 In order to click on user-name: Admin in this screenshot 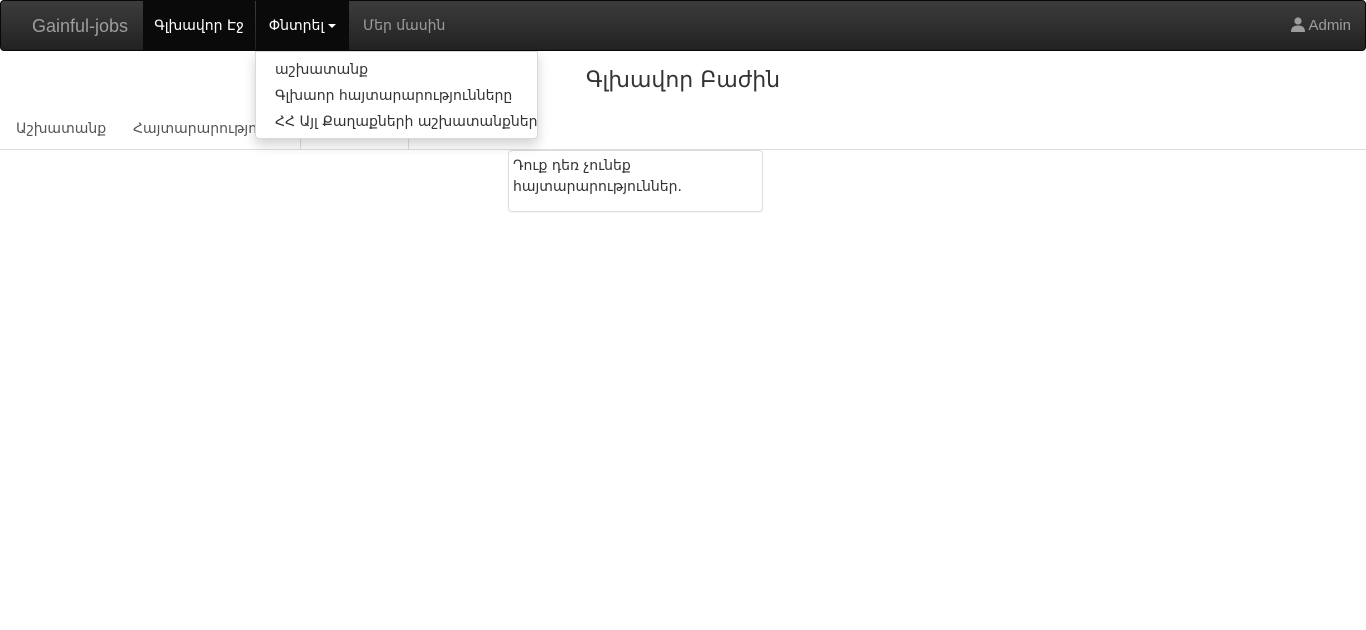, I will do `click(1329, 25)`.